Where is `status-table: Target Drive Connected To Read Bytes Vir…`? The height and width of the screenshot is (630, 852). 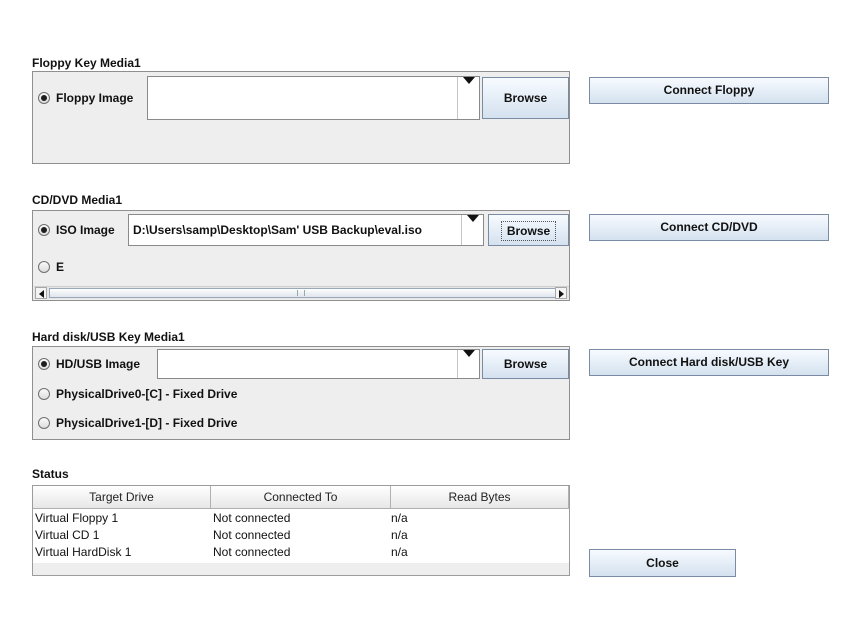
status-table: Target Drive Connected To Read Bytes Vir… is located at coordinates (301, 530).